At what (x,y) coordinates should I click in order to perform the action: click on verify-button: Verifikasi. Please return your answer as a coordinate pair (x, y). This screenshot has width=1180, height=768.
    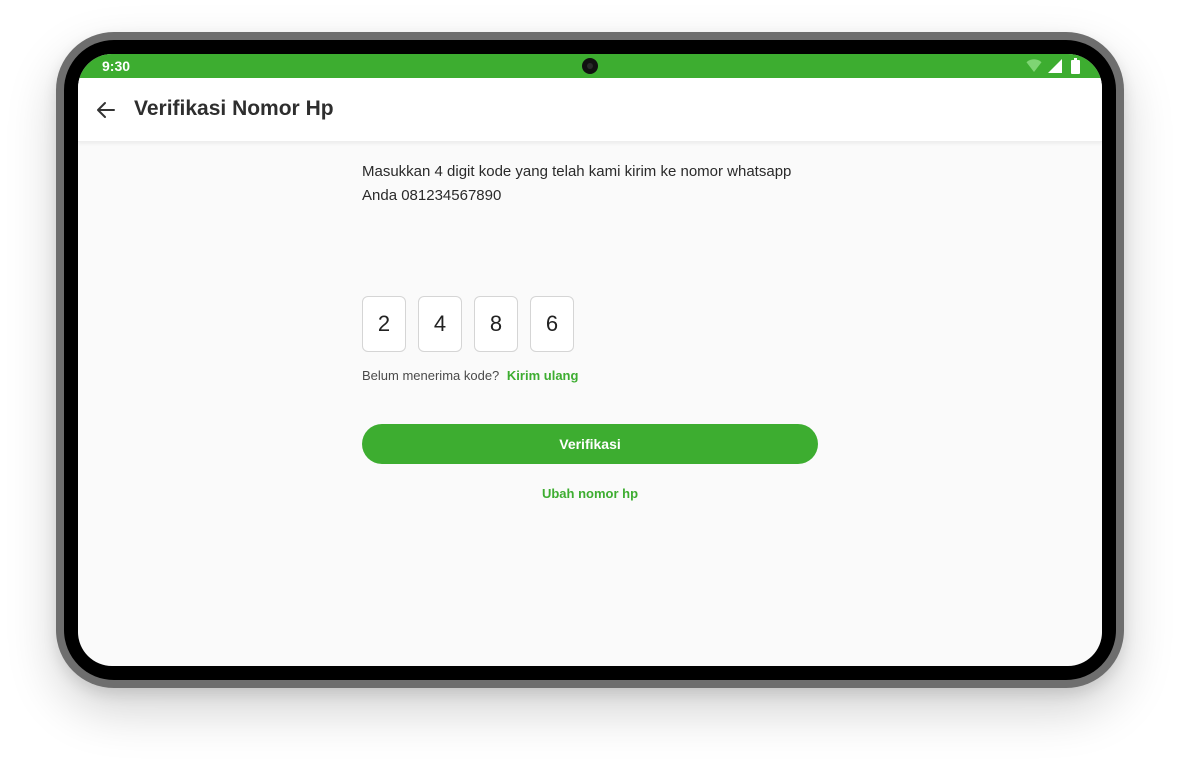
    Looking at the image, I should click on (590, 444).